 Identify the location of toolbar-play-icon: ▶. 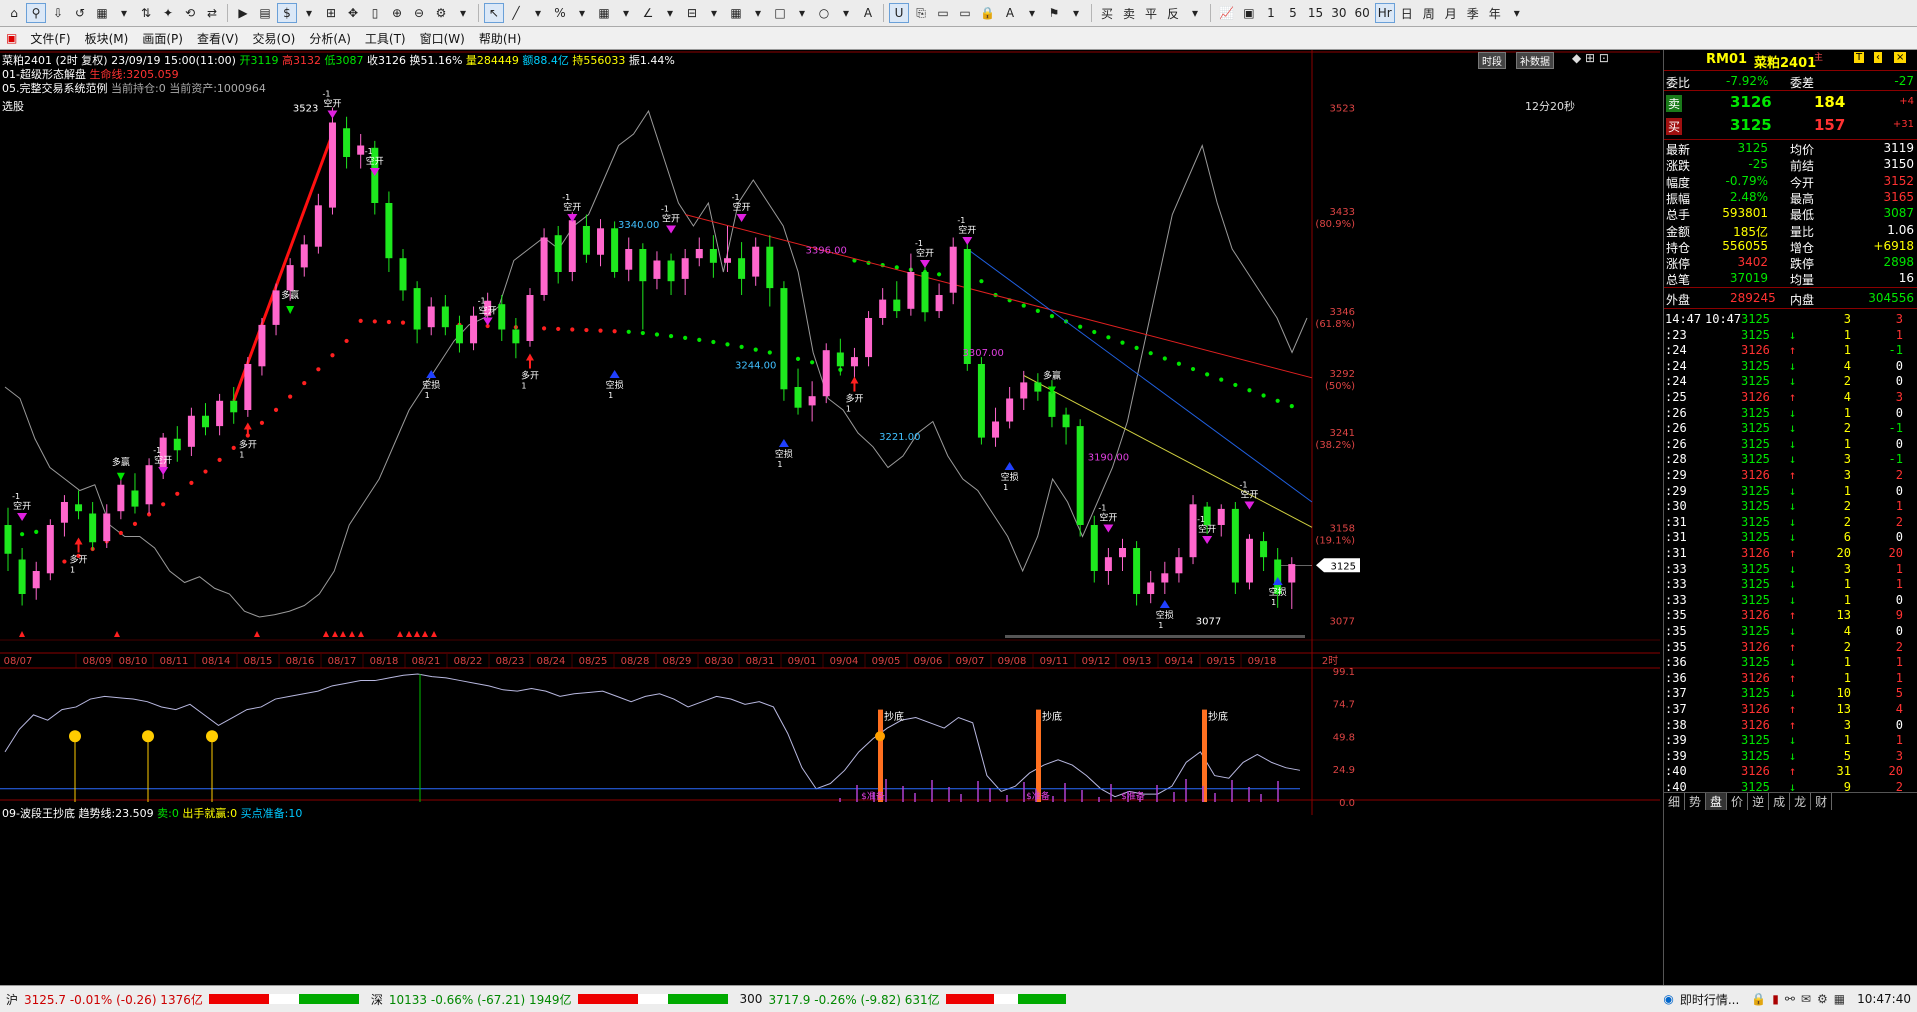
(243, 13).